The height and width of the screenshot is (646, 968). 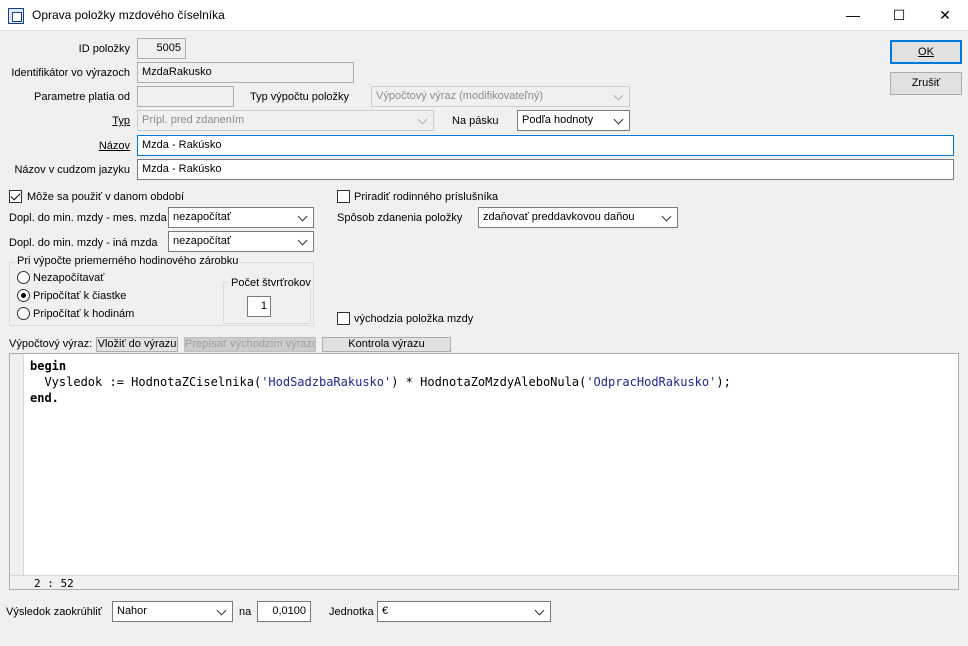 What do you see at coordinates (17, 471) in the screenshot?
I see `editor-gutter` at bounding box center [17, 471].